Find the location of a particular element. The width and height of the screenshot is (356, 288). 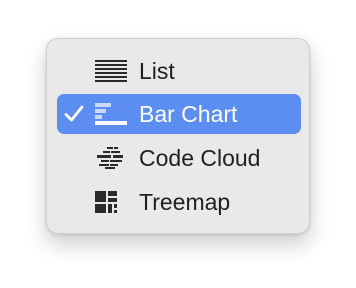

menu-item-treemap: Treemap is located at coordinates (179, 202).